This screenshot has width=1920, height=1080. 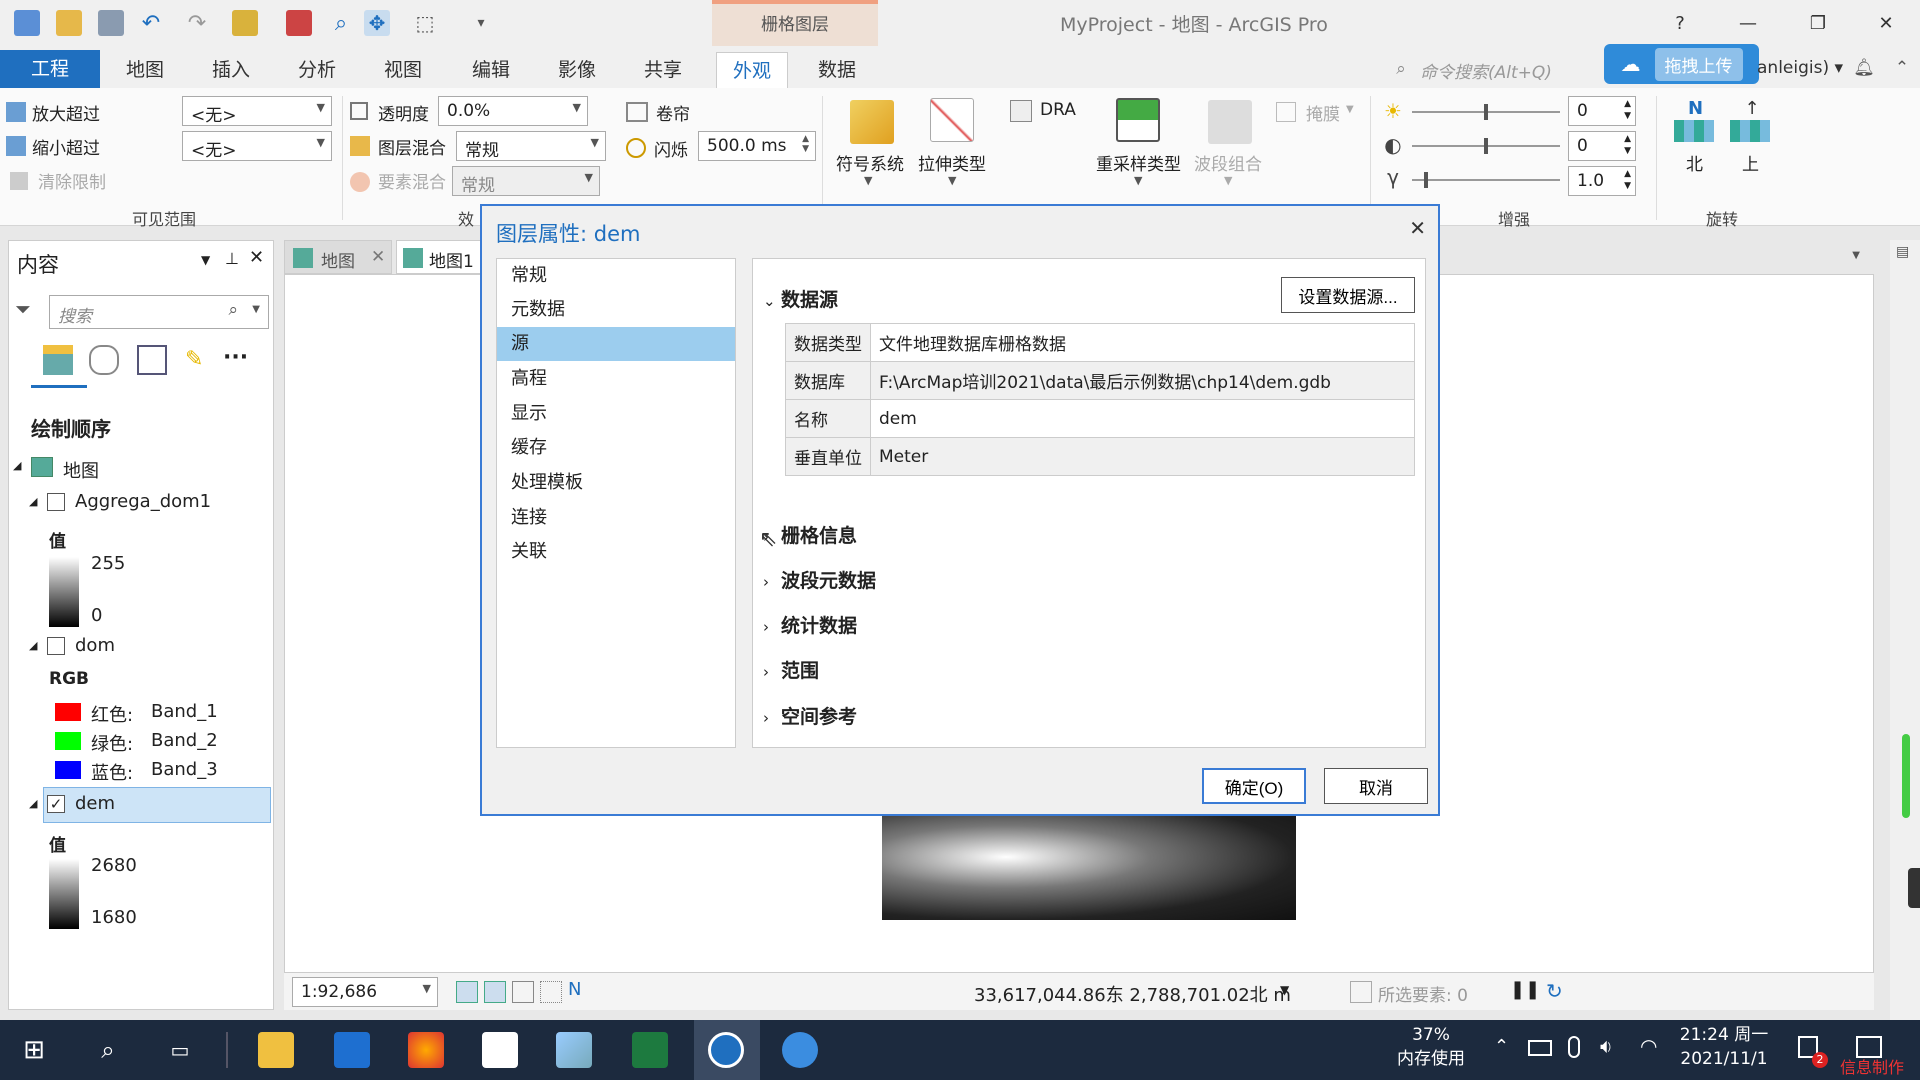 I want to click on band-combination-button: 波段组合, so click(x=1228, y=162).